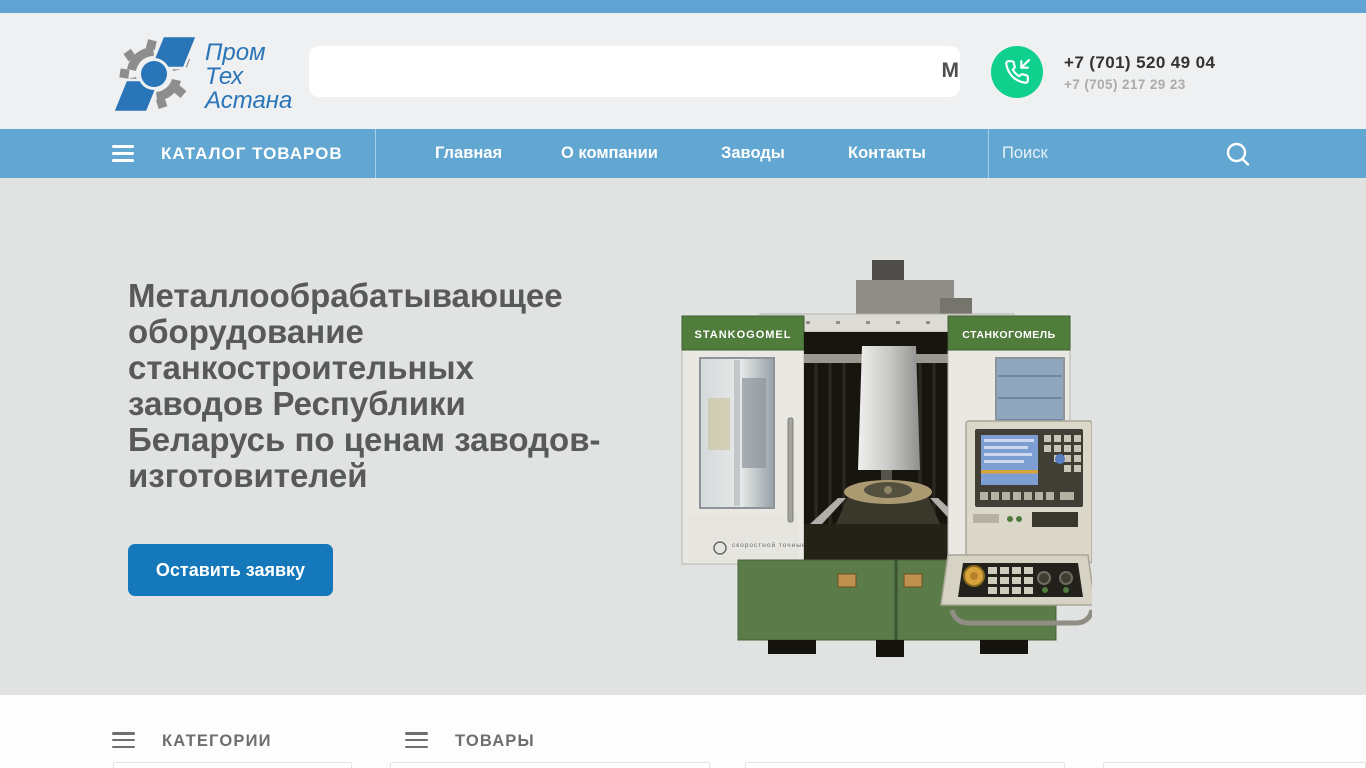 The width and height of the screenshot is (1366, 768). What do you see at coordinates (249, 100) in the screenshot?
I see `logo-line-3: Астана` at bounding box center [249, 100].